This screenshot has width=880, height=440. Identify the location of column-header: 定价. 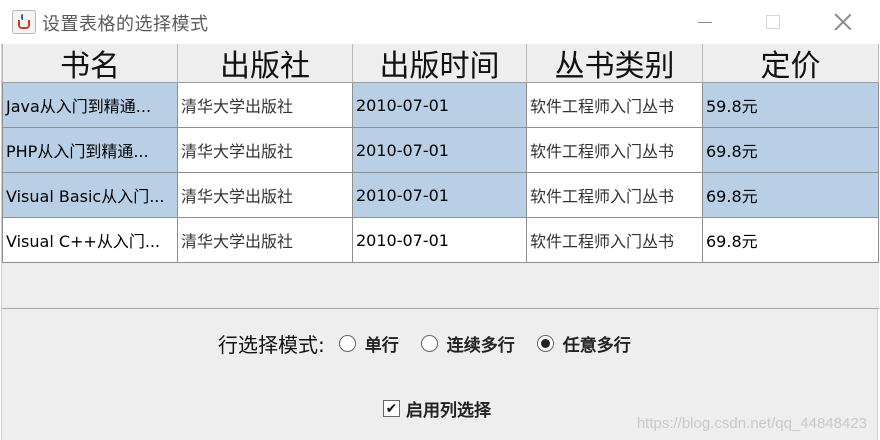
(791, 64).